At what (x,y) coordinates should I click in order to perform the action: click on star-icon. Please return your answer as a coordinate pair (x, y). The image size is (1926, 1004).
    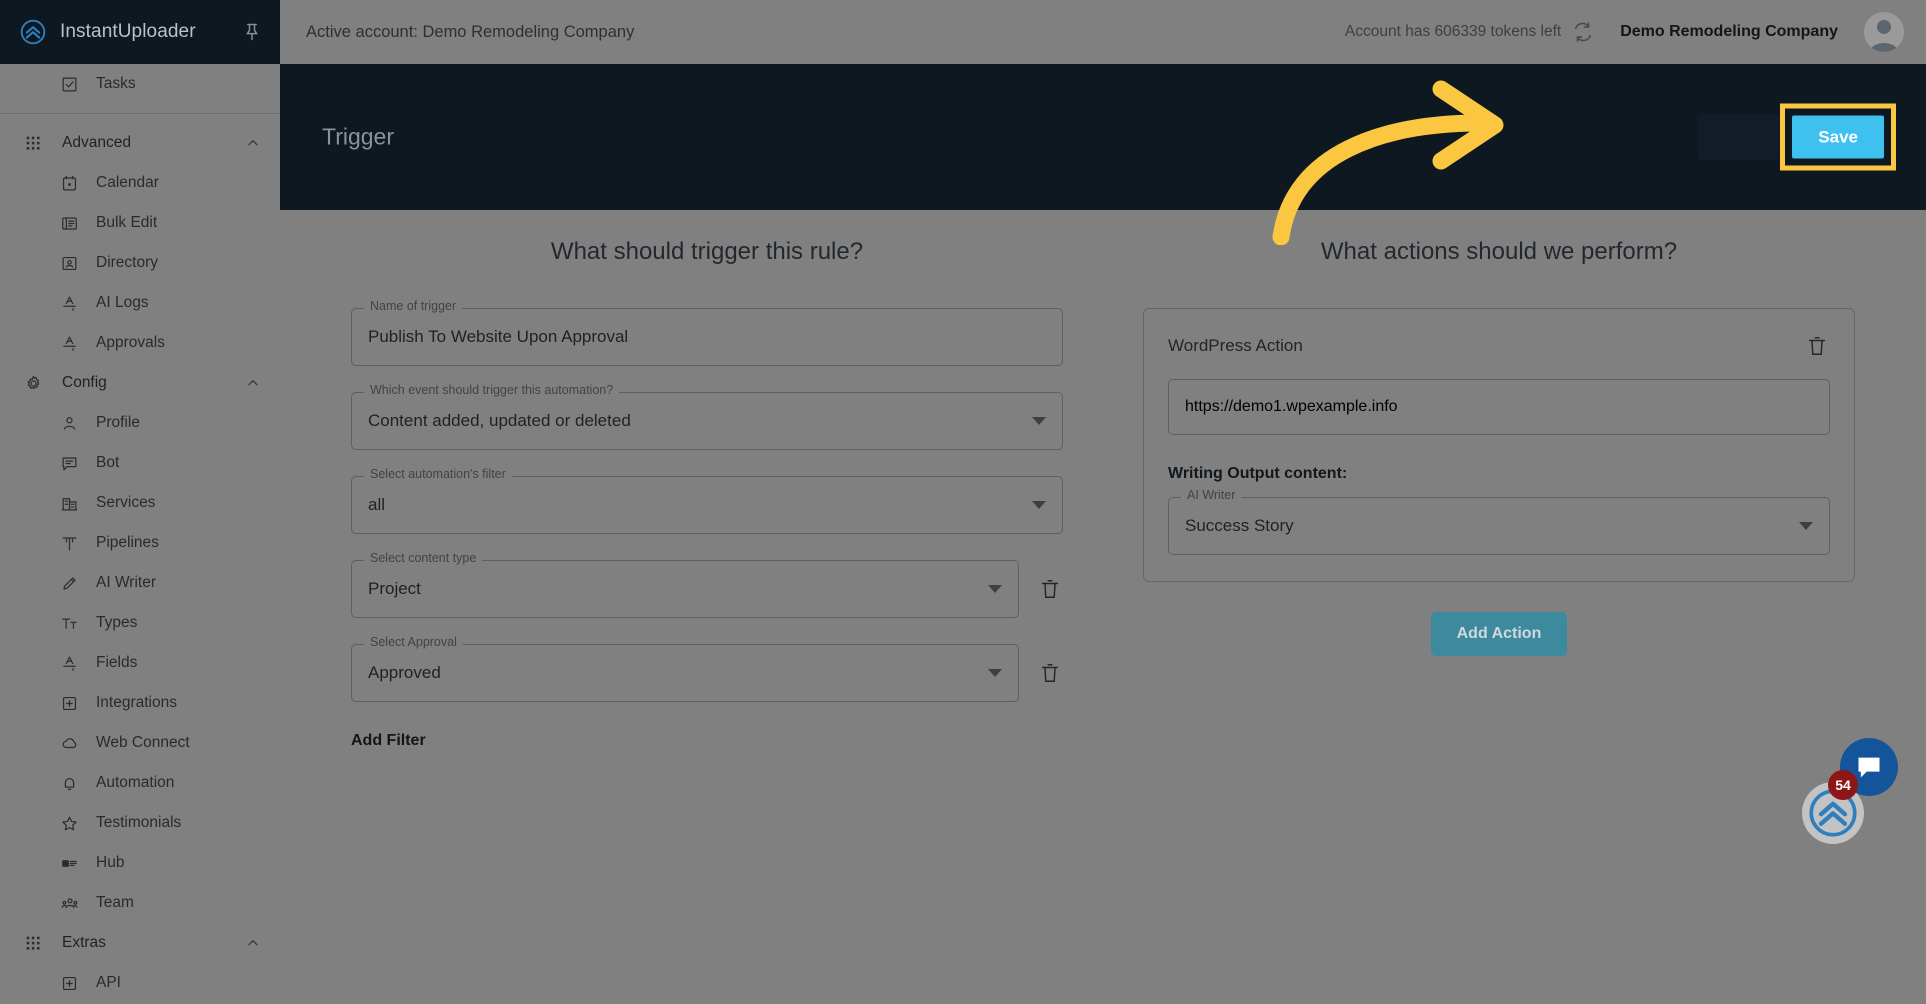
    Looking at the image, I should click on (69, 823).